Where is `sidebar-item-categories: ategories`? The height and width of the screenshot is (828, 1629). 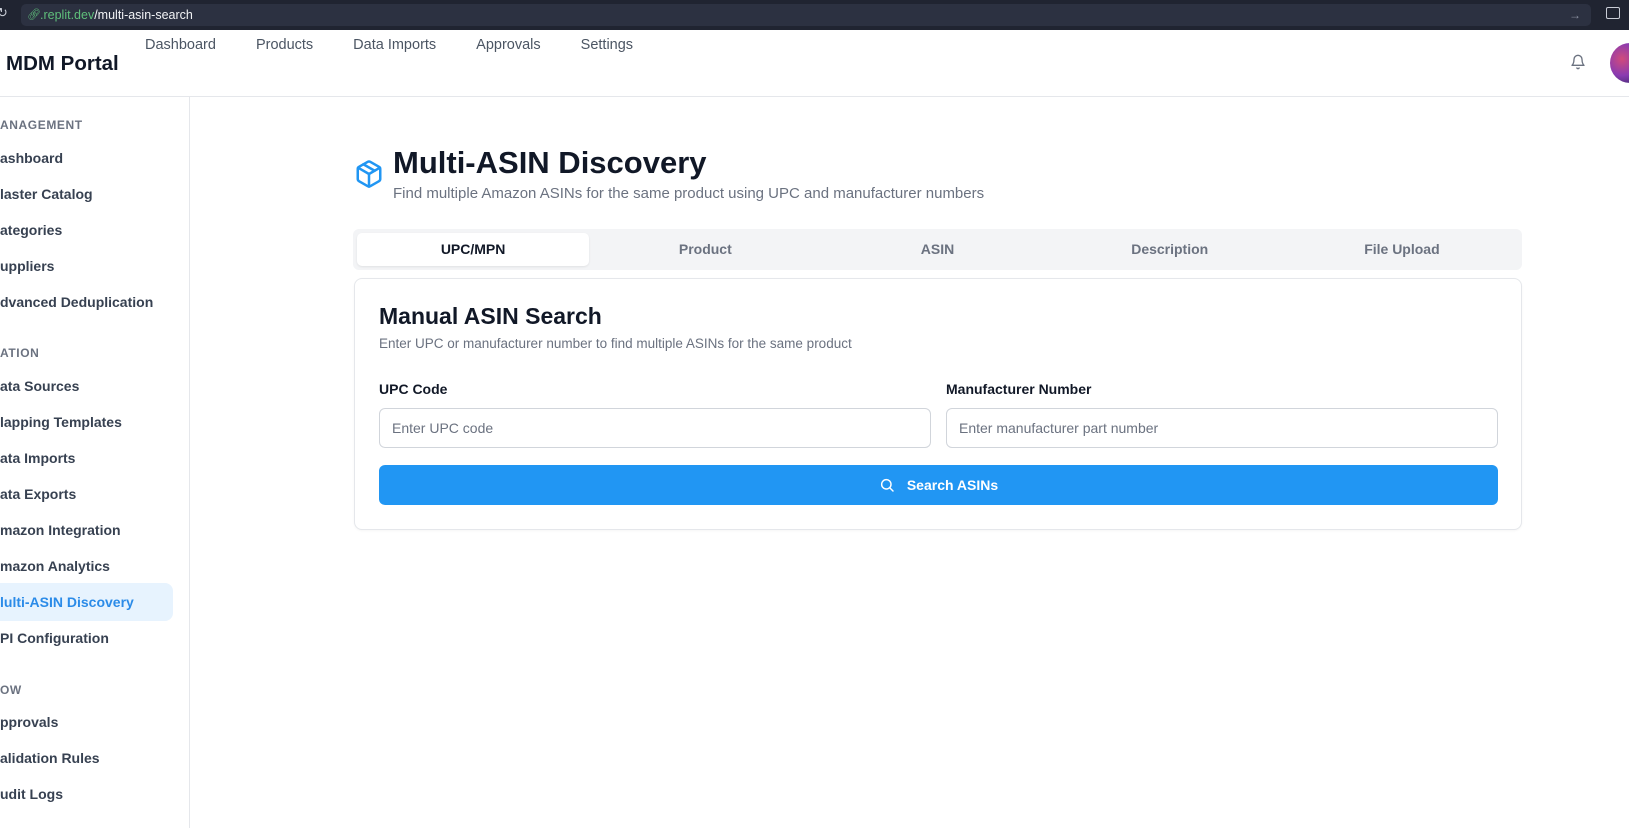
sidebar-item-categories: ategories is located at coordinates (86, 230).